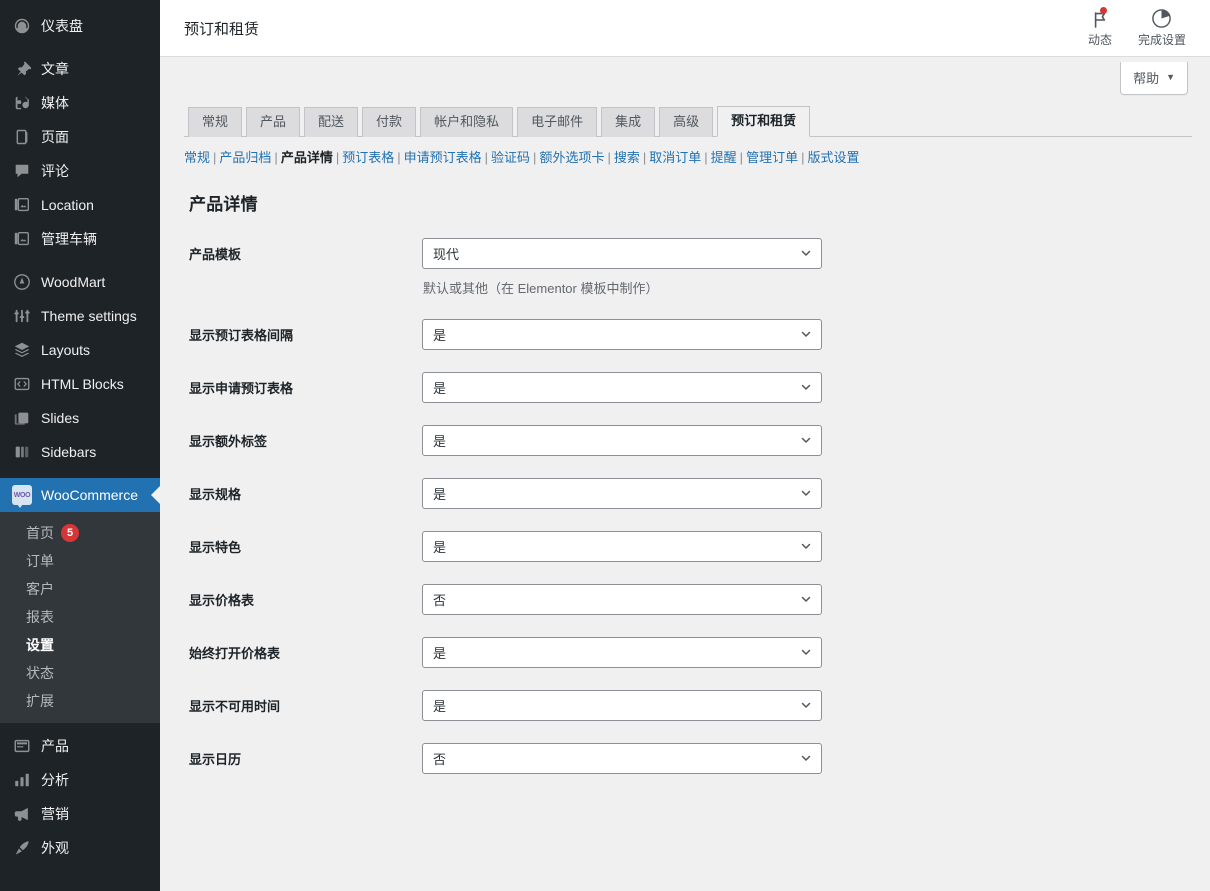  What do you see at coordinates (622, 599) in the screenshot?
I see `show-price-table-select: 否` at bounding box center [622, 599].